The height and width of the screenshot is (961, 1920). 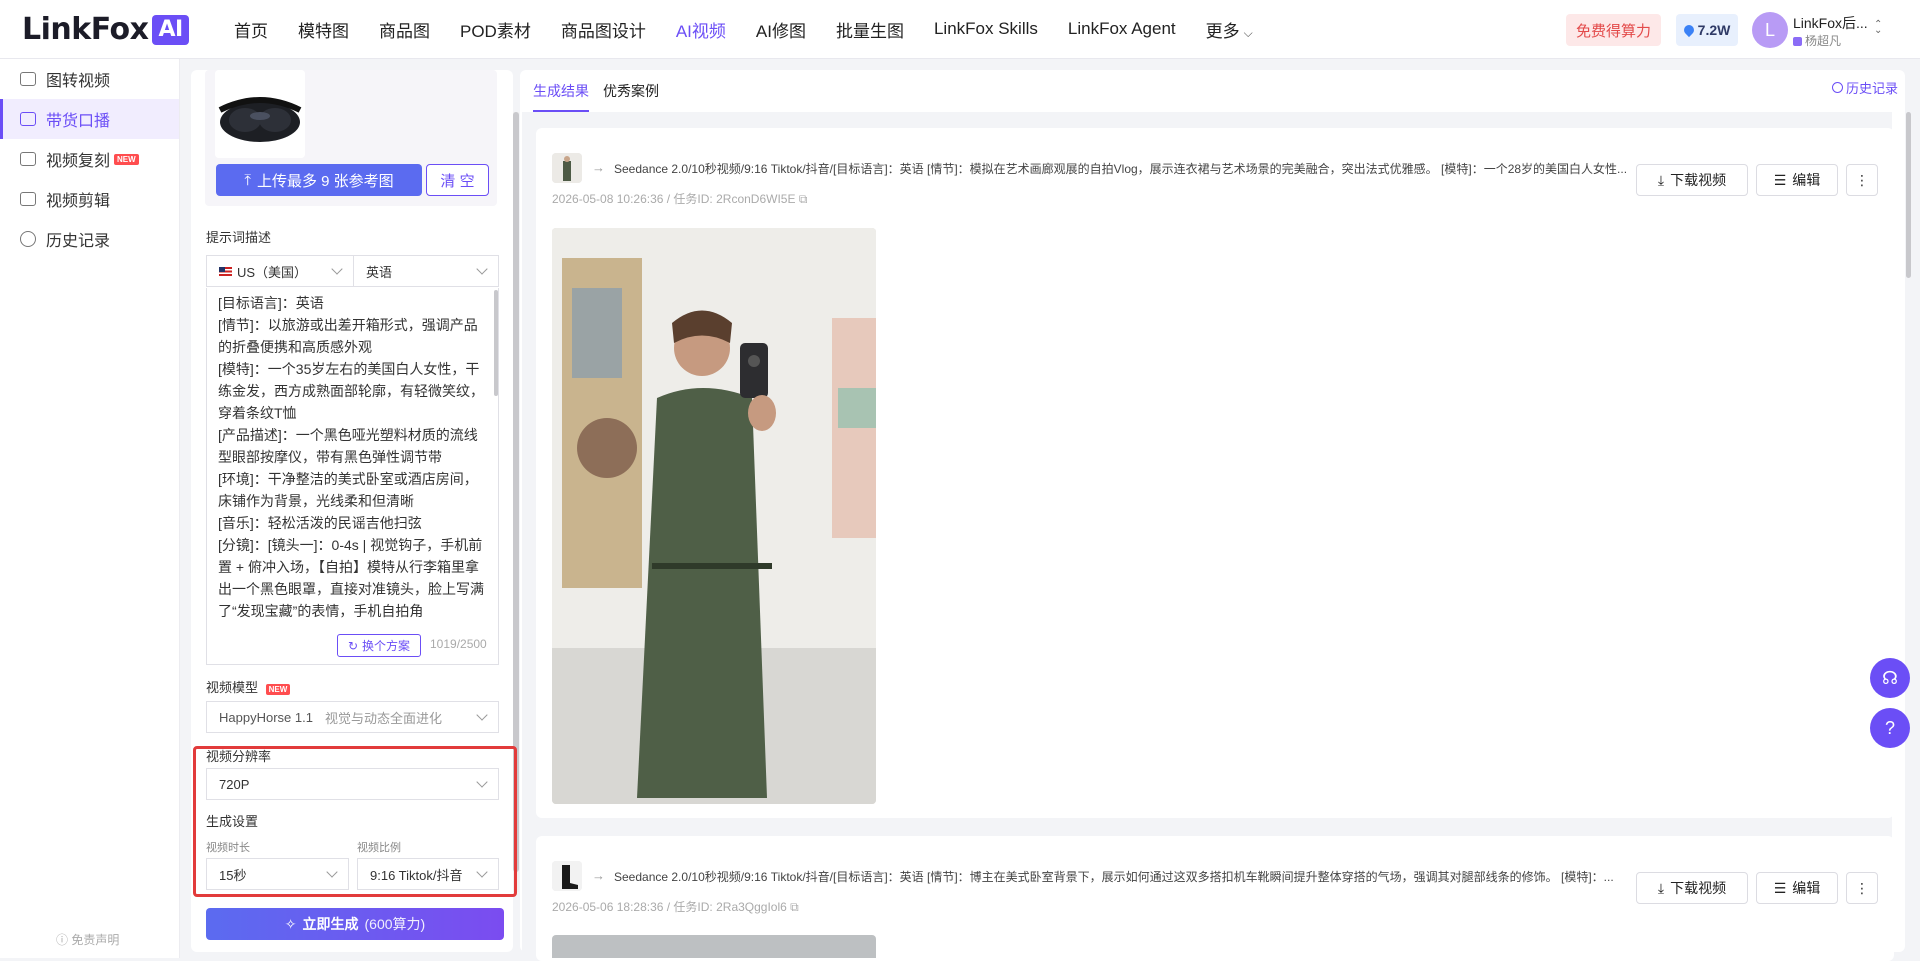 What do you see at coordinates (352, 784) in the screenshot?
I see `resolution-select: 720P` at bounding box center [352, 784].